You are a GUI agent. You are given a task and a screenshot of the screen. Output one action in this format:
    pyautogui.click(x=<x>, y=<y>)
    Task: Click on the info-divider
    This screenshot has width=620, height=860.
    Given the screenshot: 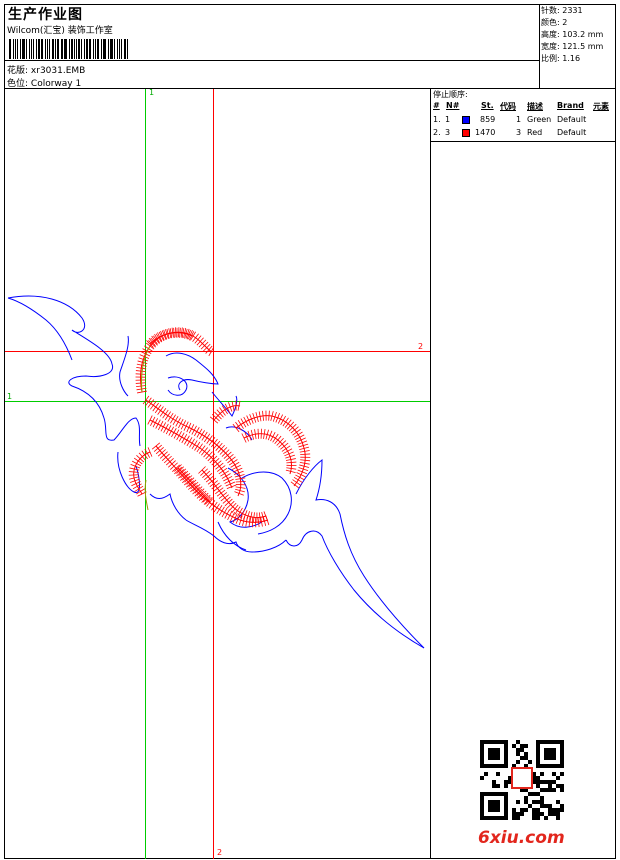 What is the action you would take?
    pyautogui.click(x=539, y=46)
    